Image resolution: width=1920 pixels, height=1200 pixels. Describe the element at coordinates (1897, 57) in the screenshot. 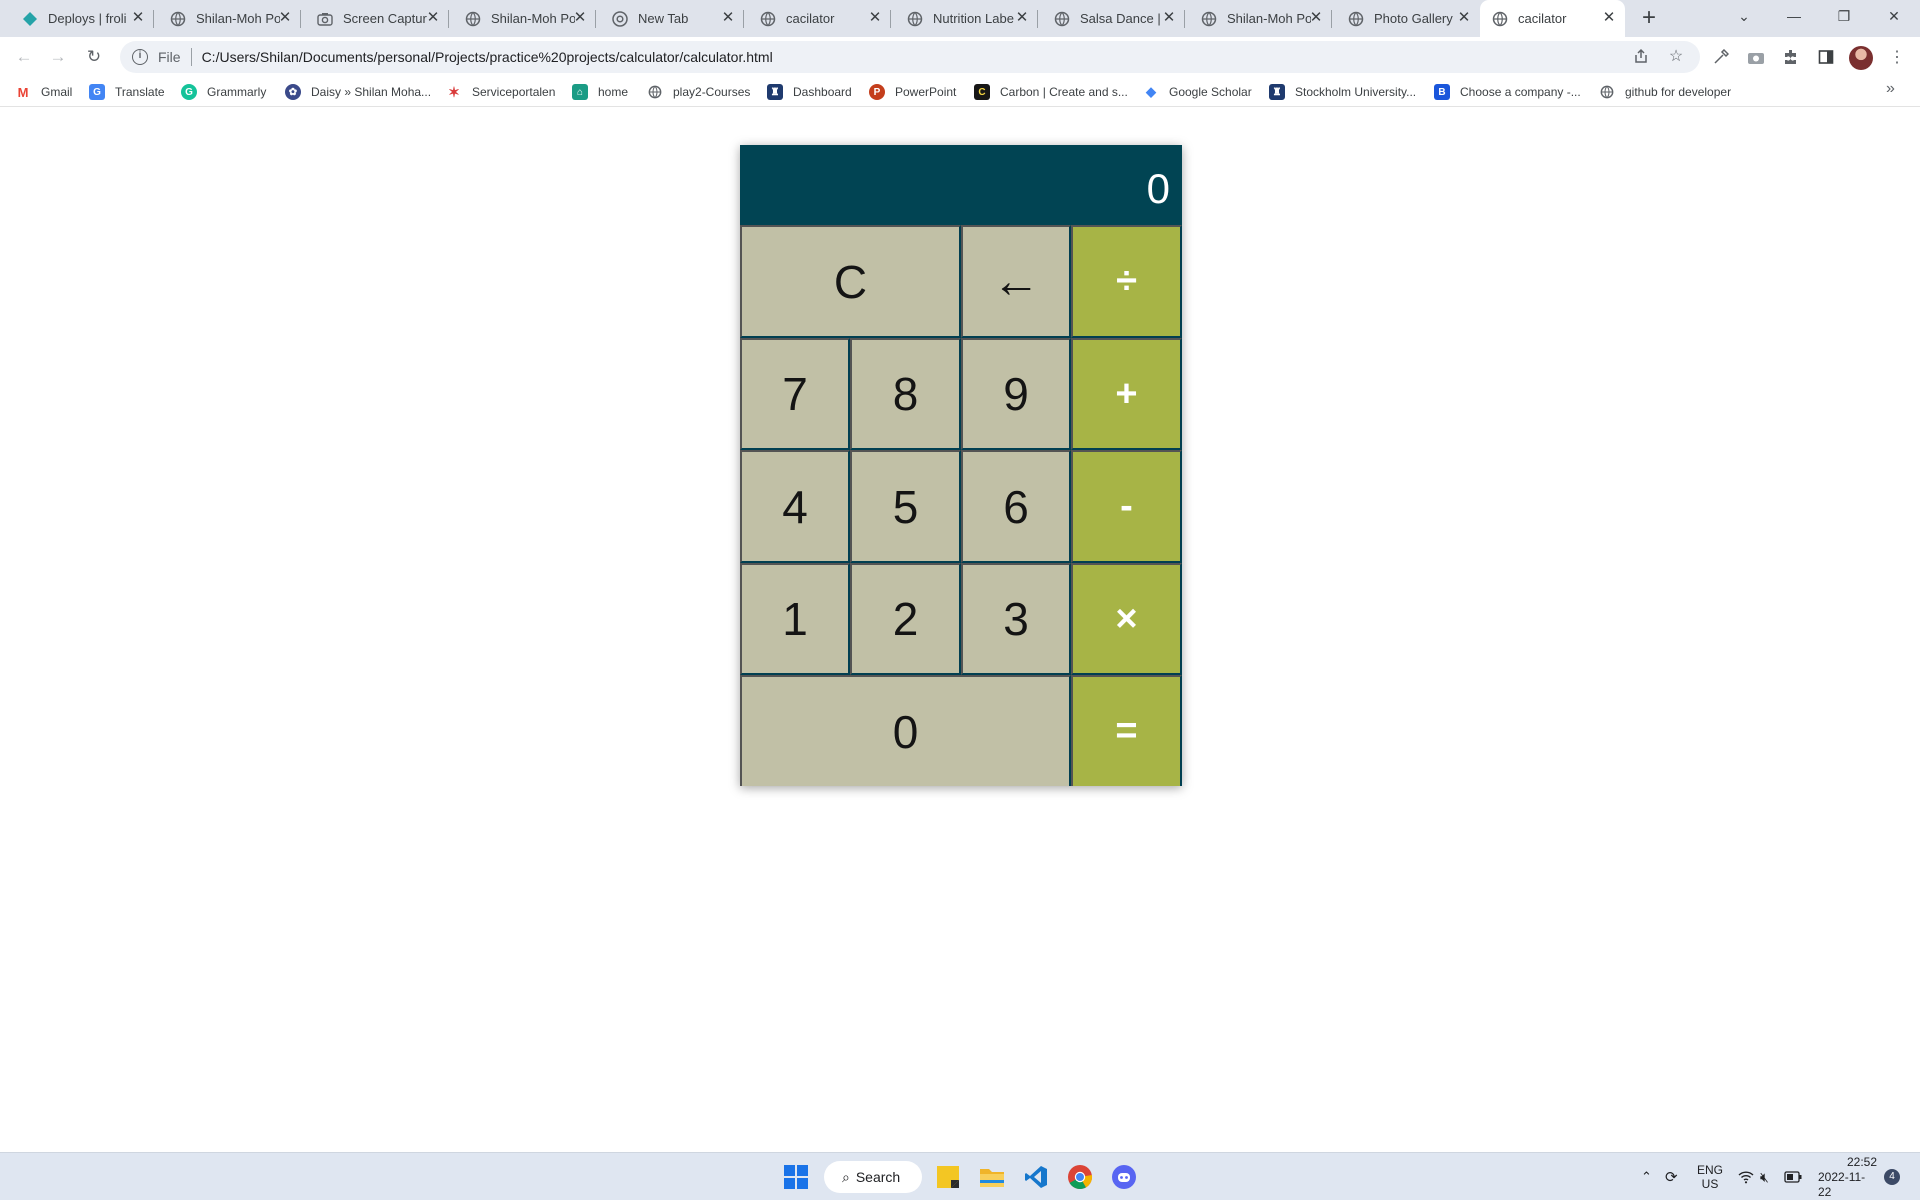

I see `kebab-menu-icon: ⋮` at that location.